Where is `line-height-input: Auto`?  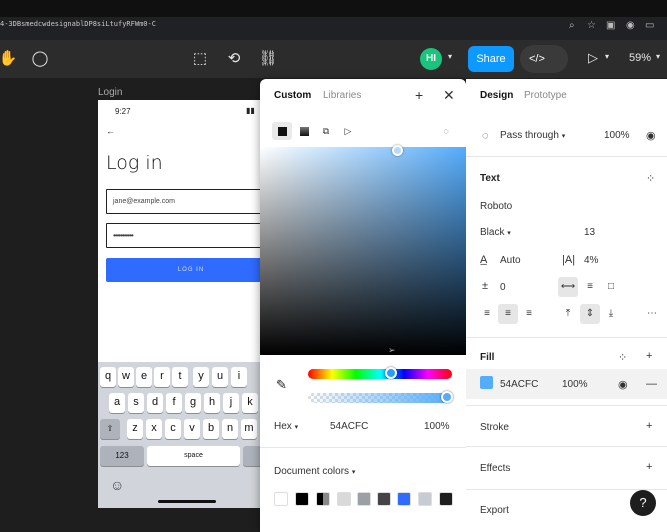
line-height-input: Auto is located at coordinates (510, 260).